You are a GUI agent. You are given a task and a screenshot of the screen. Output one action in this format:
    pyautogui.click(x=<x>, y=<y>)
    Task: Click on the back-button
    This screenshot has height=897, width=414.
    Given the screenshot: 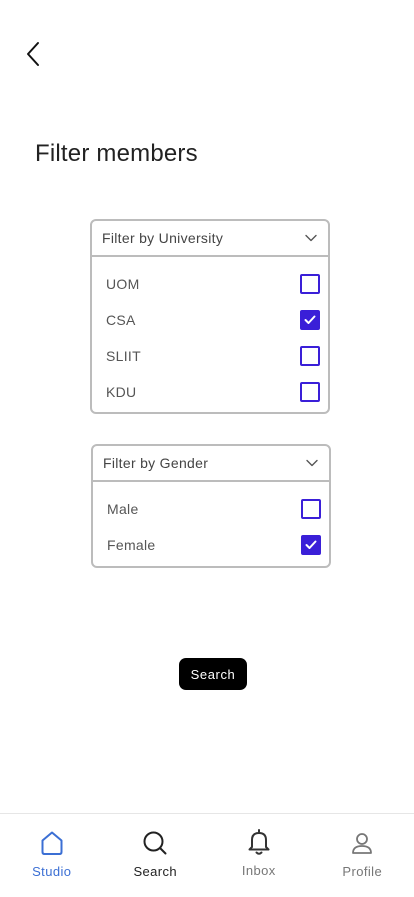 What is the action you would take?
    pyautogui.click(x=33, y=56)
    